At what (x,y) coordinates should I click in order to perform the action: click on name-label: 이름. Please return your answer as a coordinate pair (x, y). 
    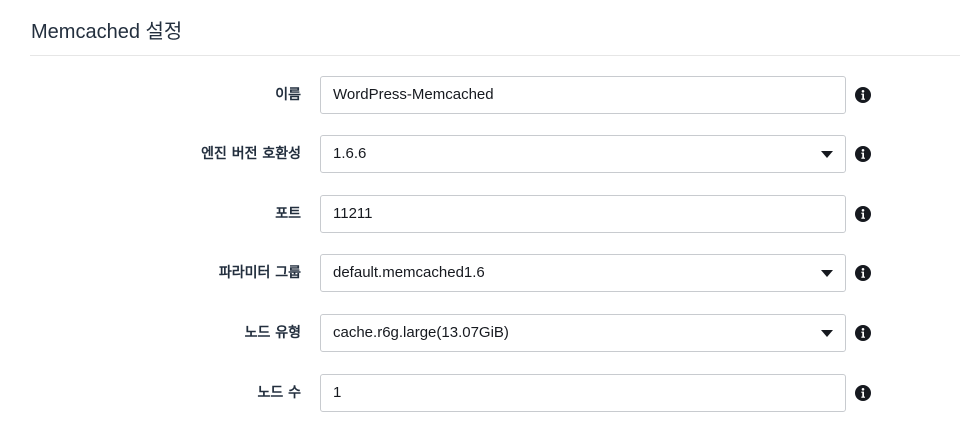
    Looking at the image, I should click on (288, 95).